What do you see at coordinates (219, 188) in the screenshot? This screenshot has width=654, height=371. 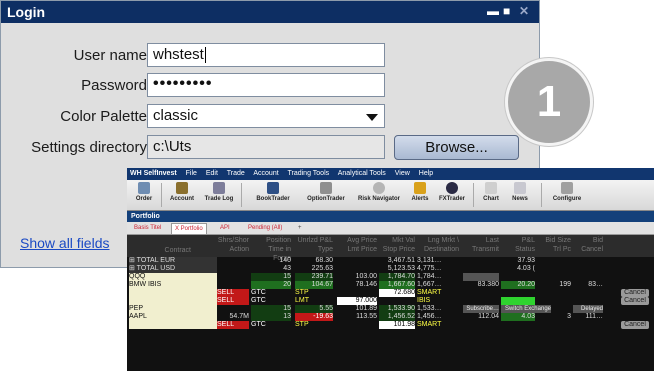 I see `trade-log-icon` at bounding box center [219, 188].